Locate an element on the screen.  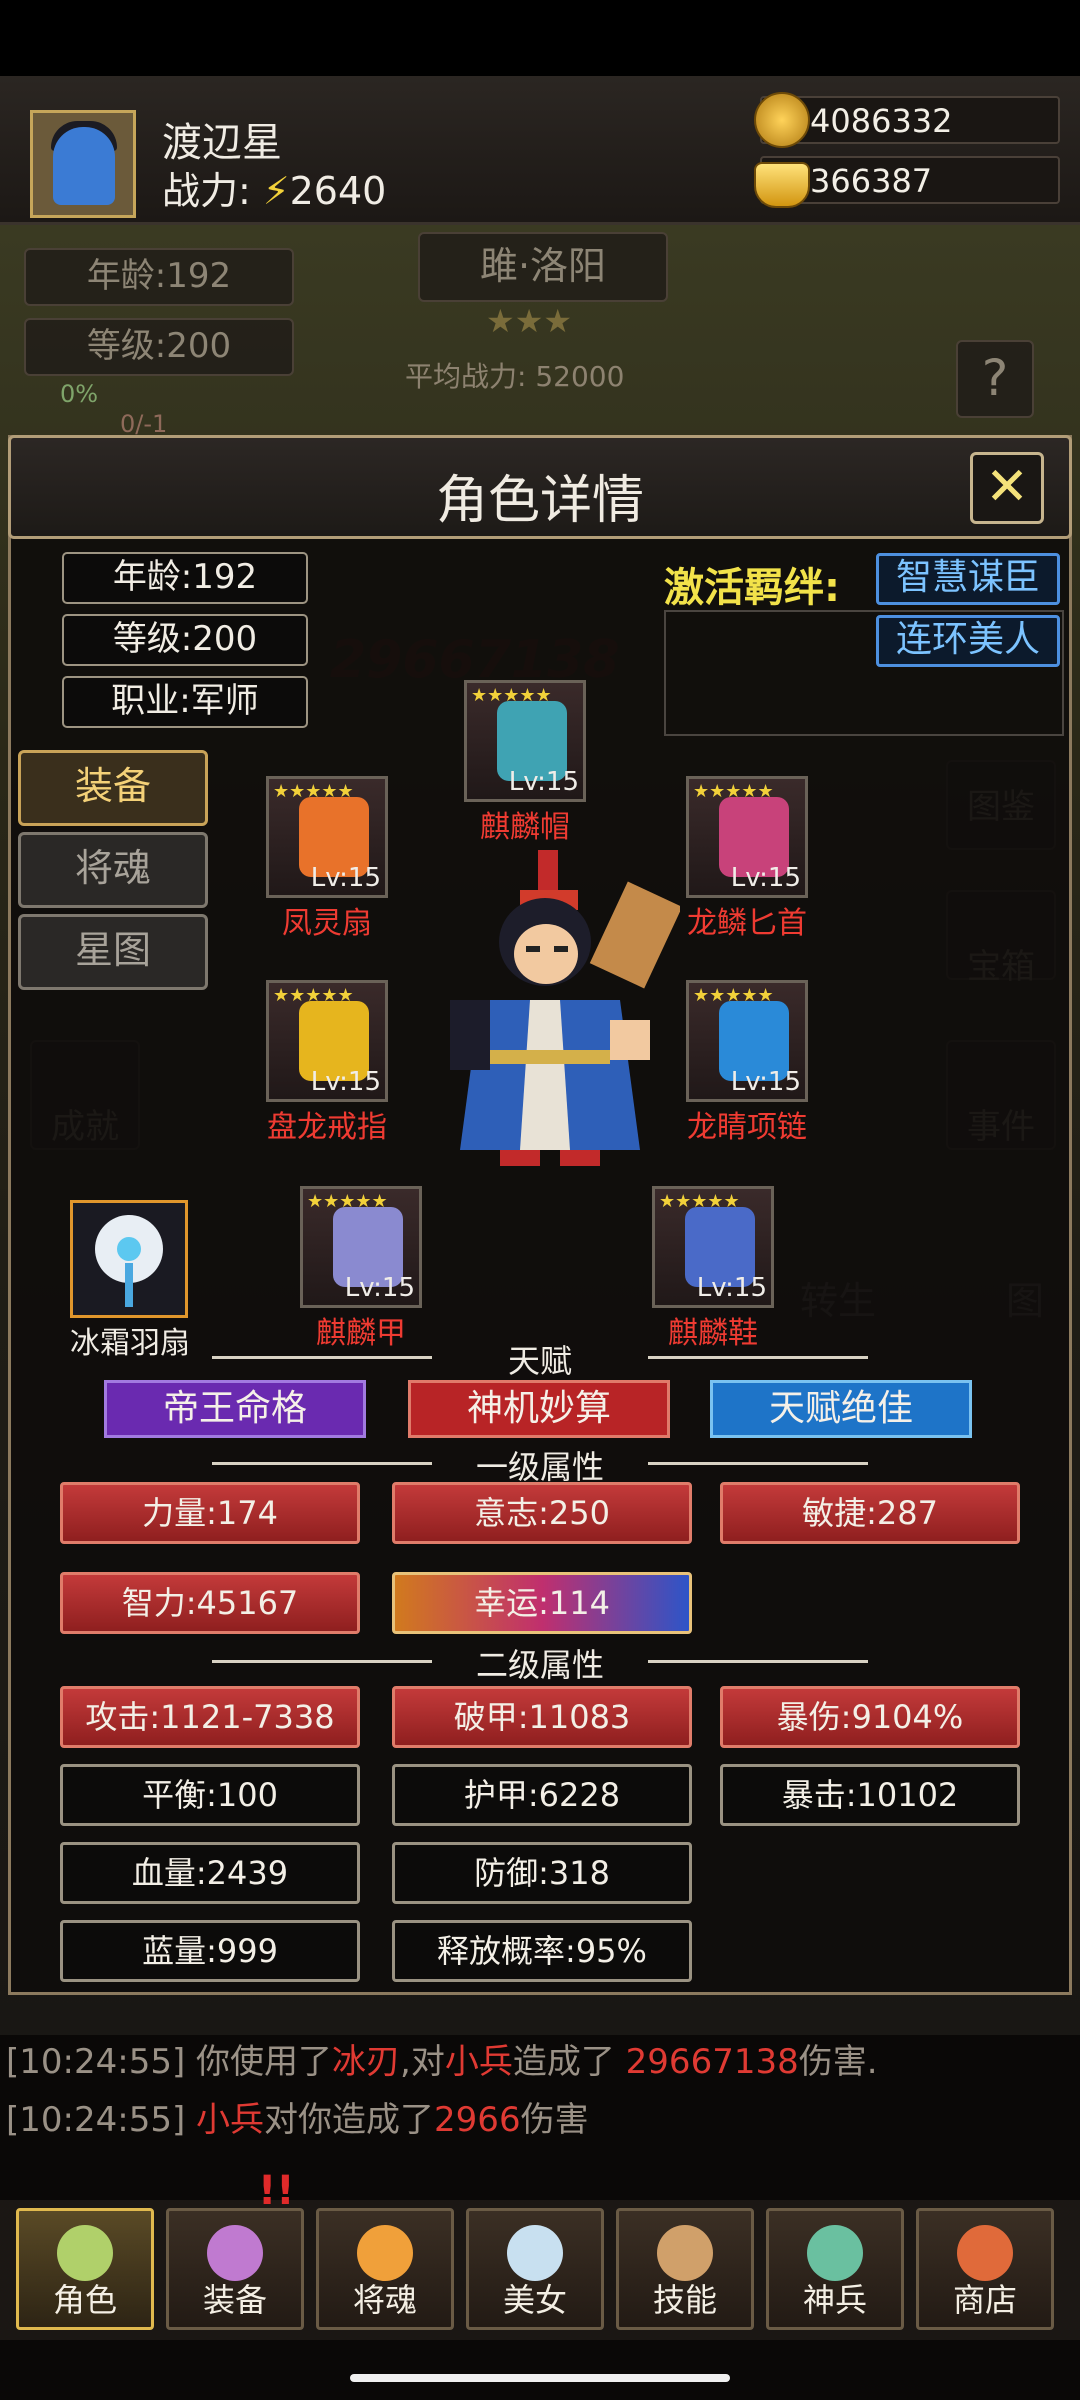
nav-skill: 技能 is located at coordinates (685, 2269).